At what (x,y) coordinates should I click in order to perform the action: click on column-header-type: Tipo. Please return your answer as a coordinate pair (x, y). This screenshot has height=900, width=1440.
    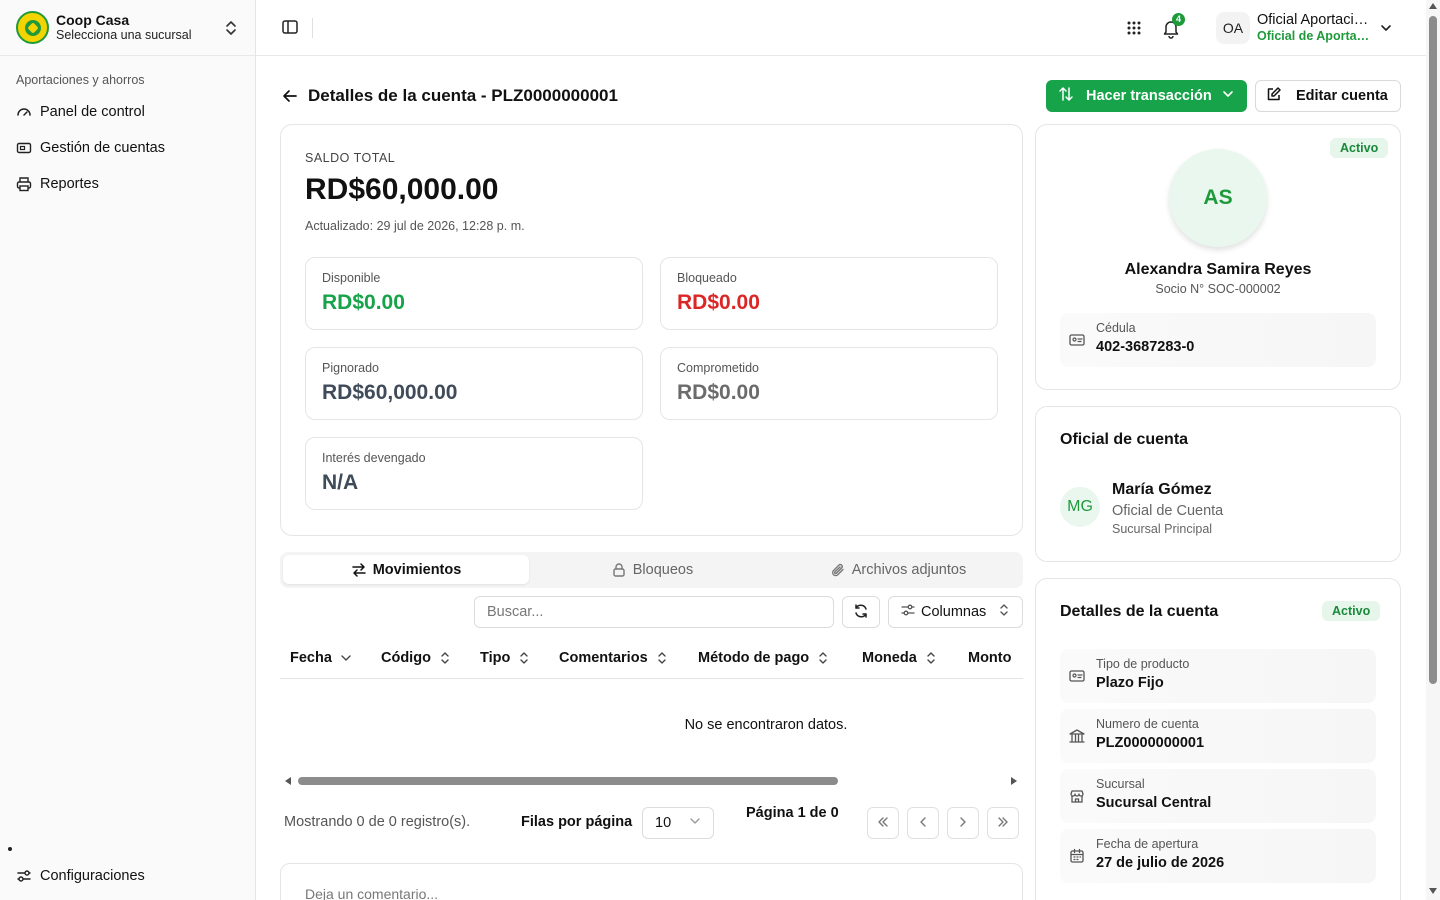
    Looking at the image, I should click on (505, 658).